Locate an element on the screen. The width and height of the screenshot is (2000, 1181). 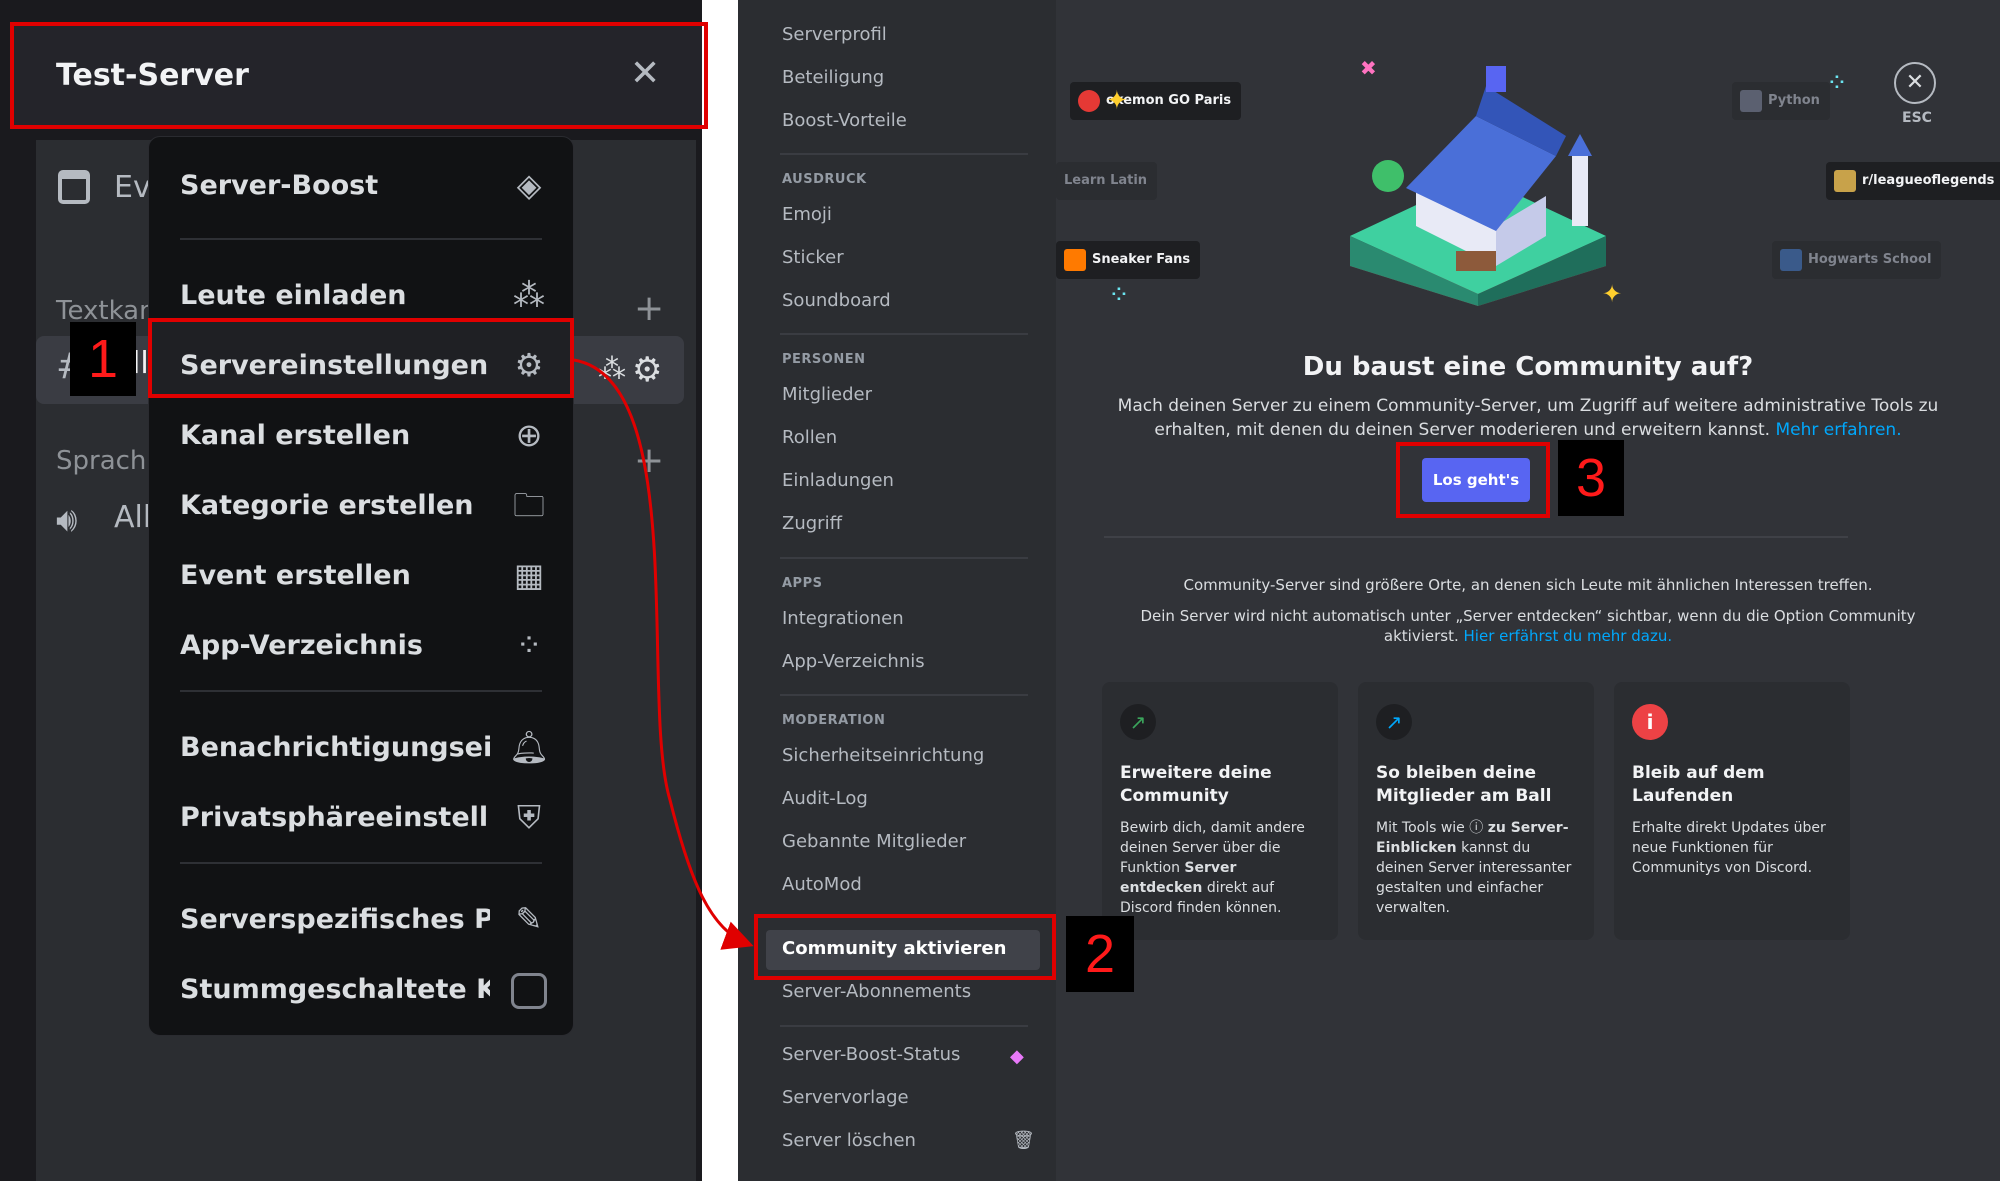
annotation-arrow is located at coordinates (663, 654).